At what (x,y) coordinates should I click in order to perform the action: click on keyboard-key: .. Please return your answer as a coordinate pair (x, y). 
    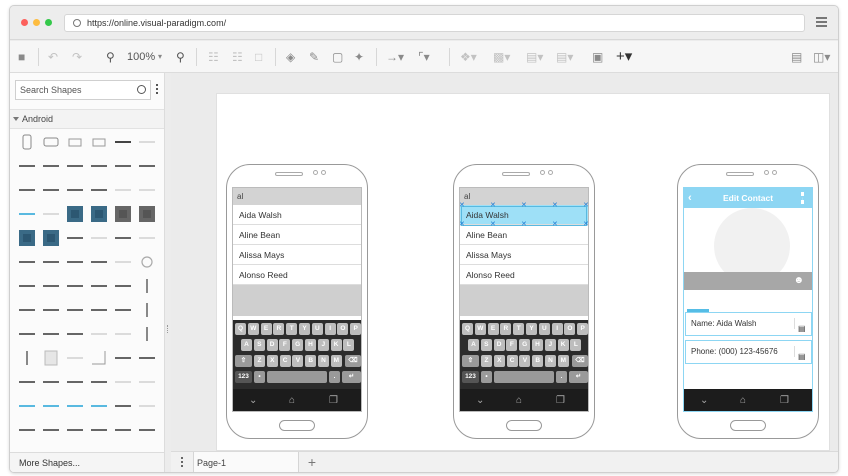
    Looking at the image, I should click on (334, 377).